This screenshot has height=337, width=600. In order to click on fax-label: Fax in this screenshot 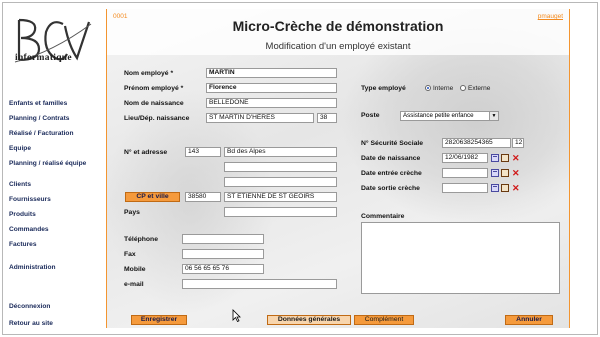, I will do `click(130, 254)`.